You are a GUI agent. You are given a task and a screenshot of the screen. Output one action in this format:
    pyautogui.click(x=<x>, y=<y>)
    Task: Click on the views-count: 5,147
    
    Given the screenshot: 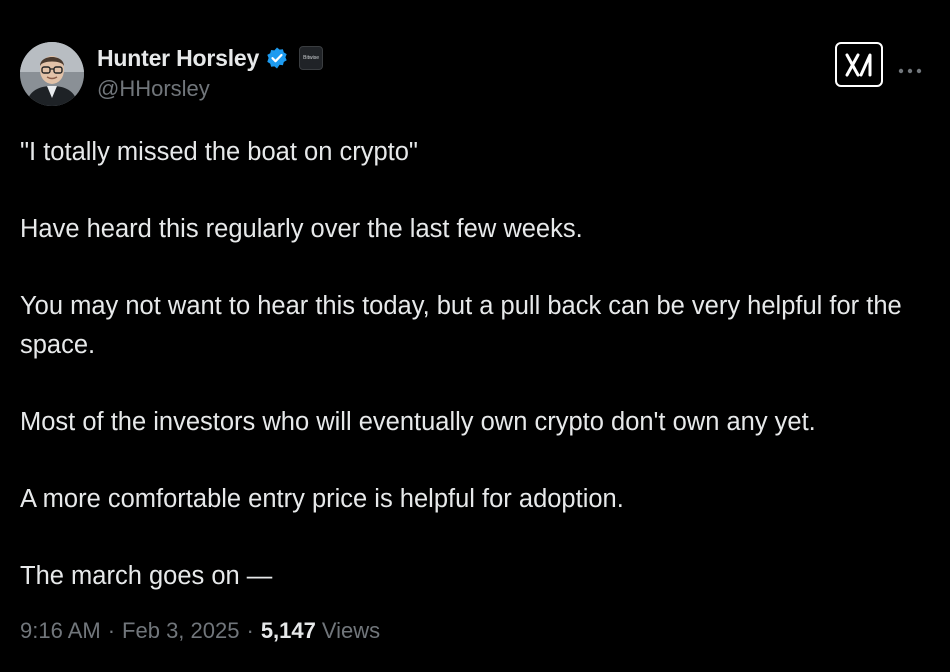 What is the action you would take?
    pyautogui.click(x=288, y=631)
    